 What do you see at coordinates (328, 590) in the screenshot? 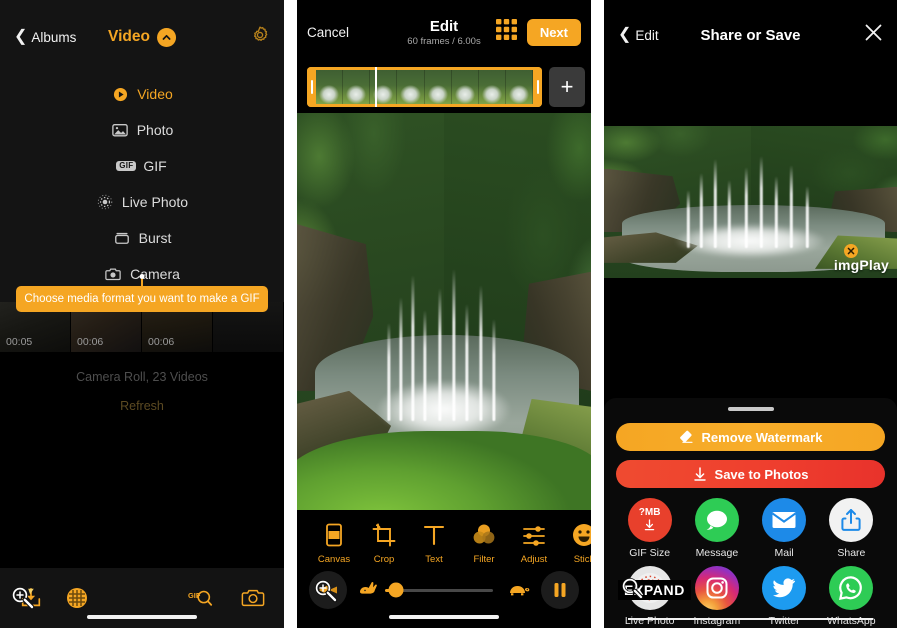
I see `play-direction-button` at bounding box center [328, 590].